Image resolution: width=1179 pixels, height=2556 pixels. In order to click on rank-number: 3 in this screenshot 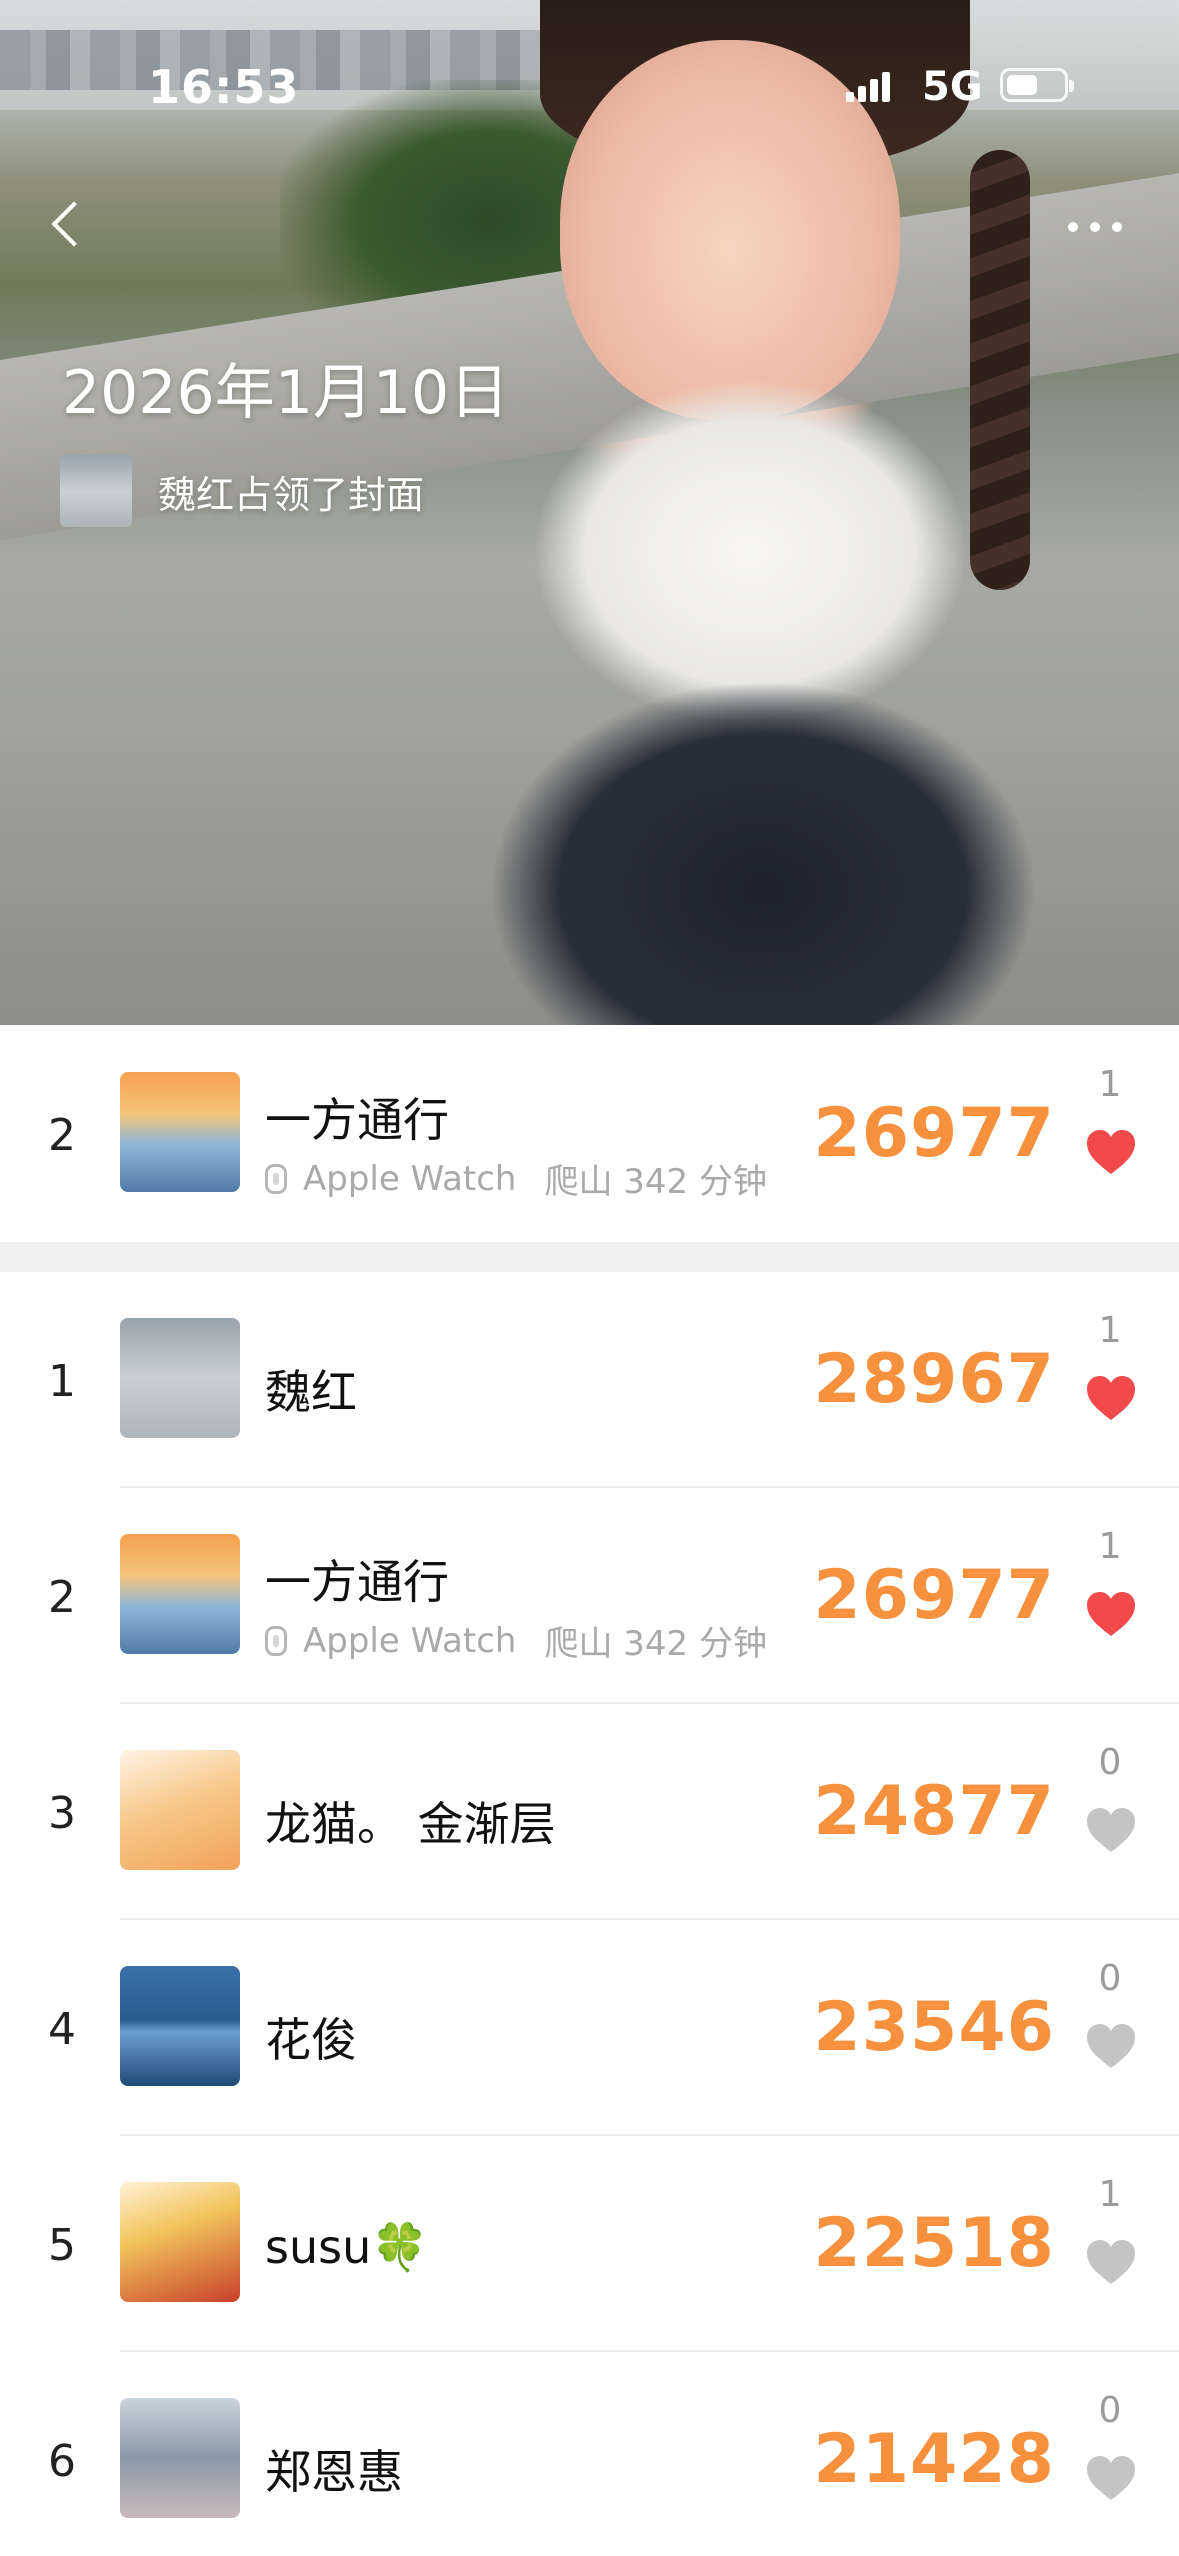, I will do `click(62, 1813)`.